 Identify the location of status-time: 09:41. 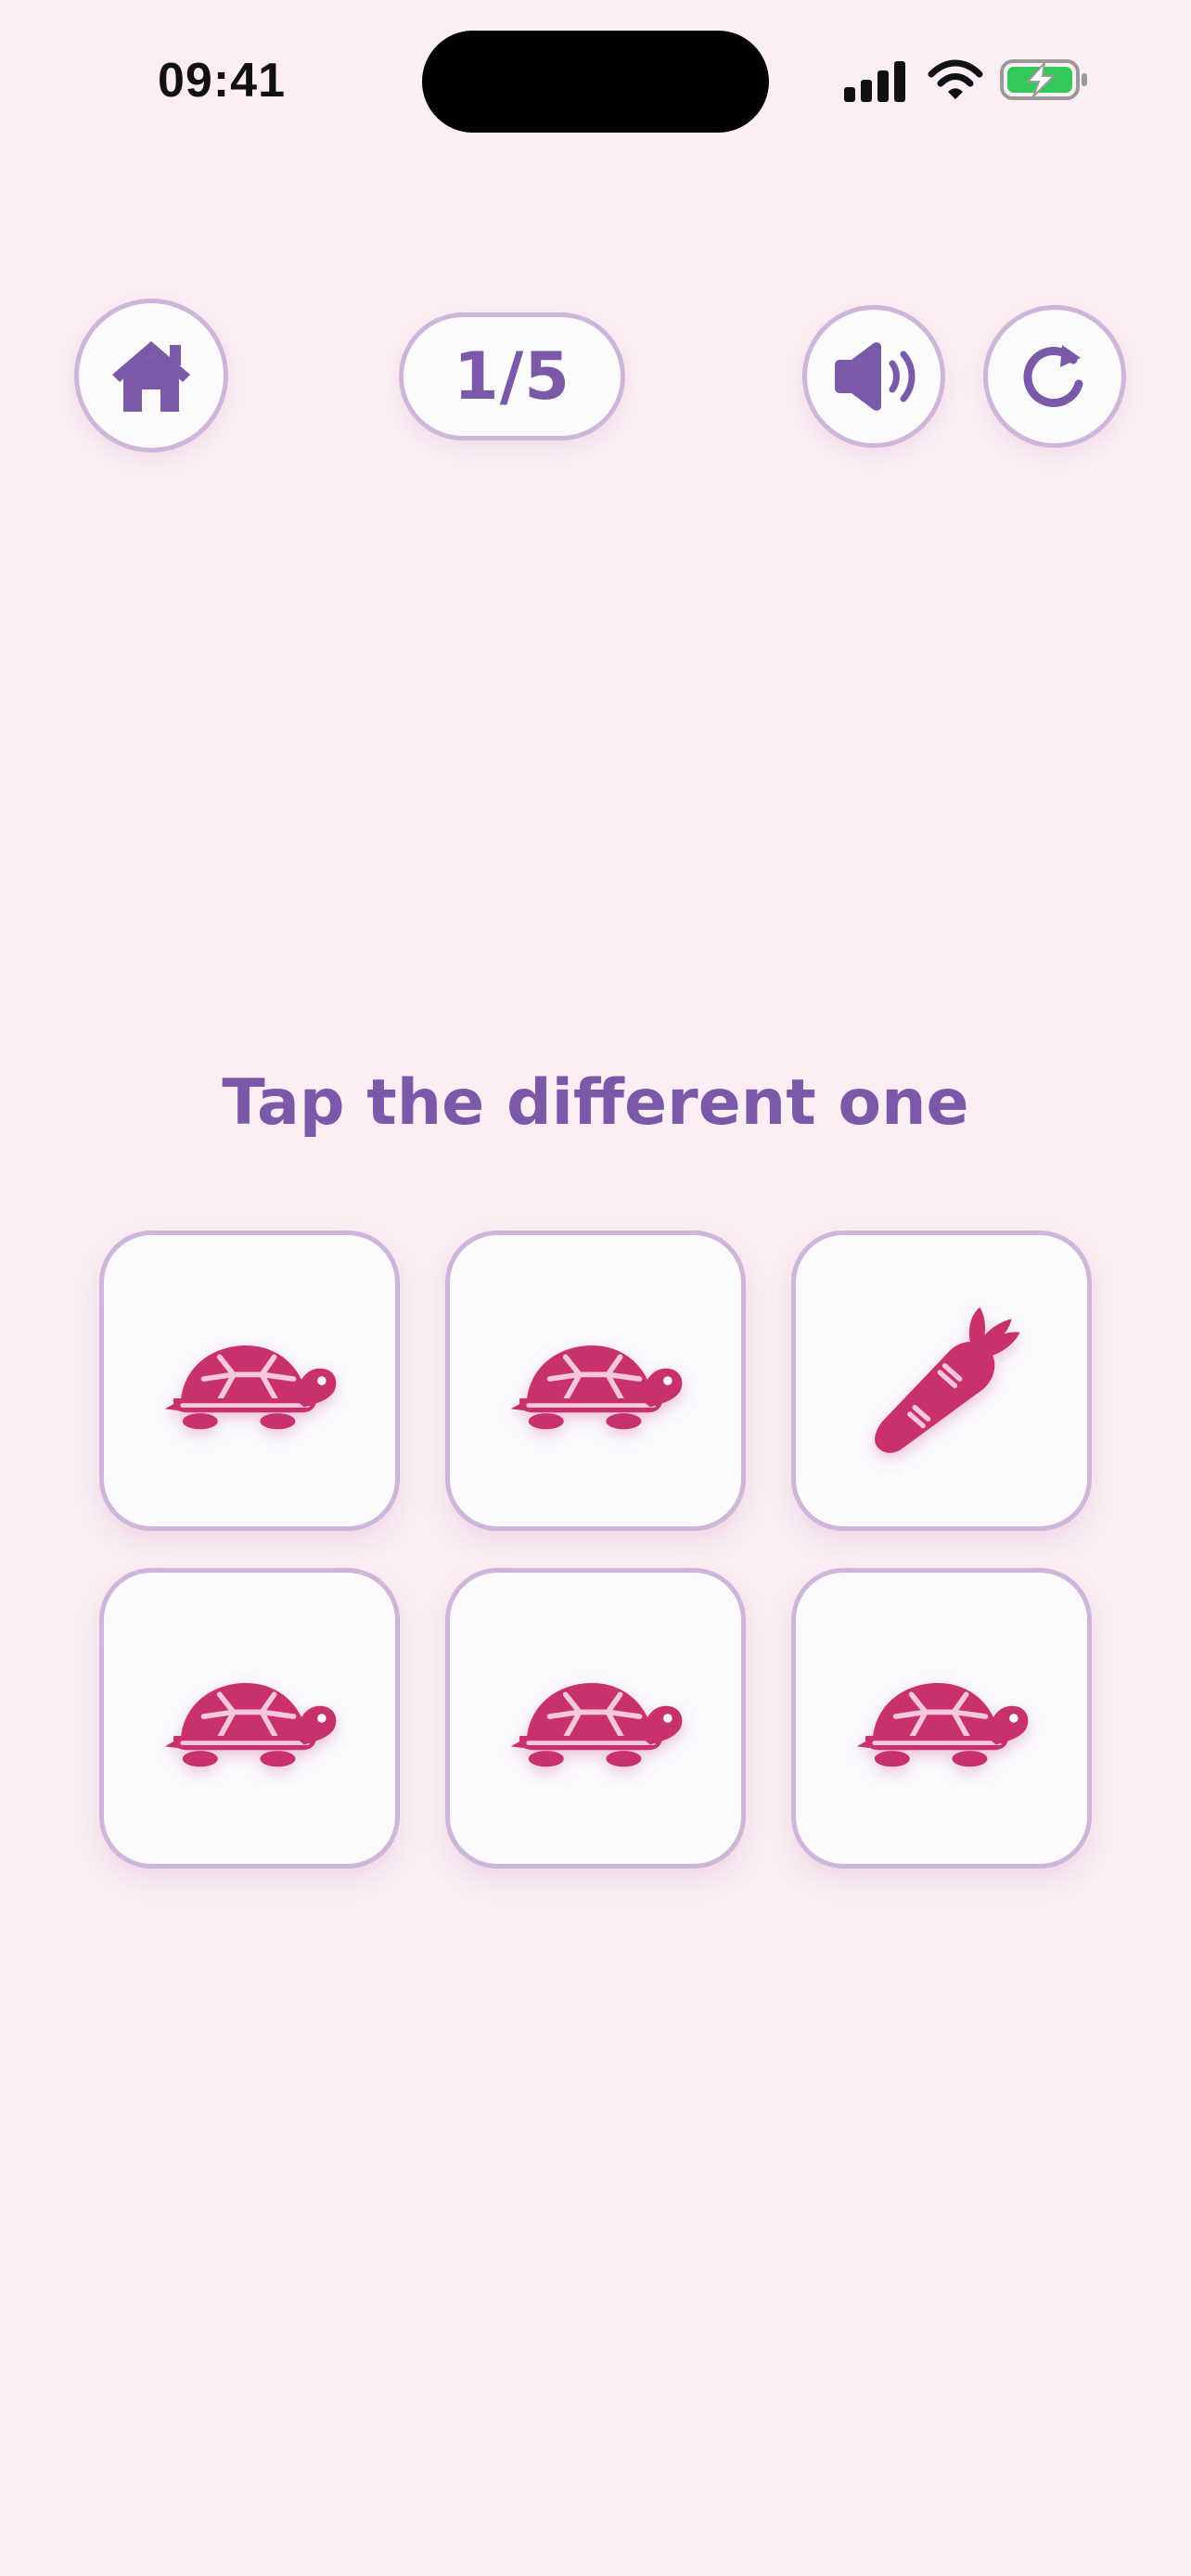
(222, 81).